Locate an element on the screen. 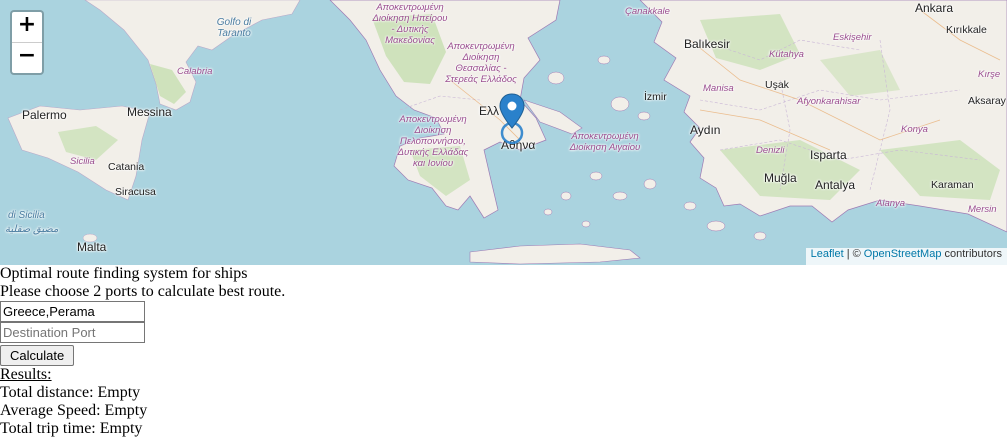 This screenshot has width=1007, height=441. port-marker is located at coordinates (512, 120).